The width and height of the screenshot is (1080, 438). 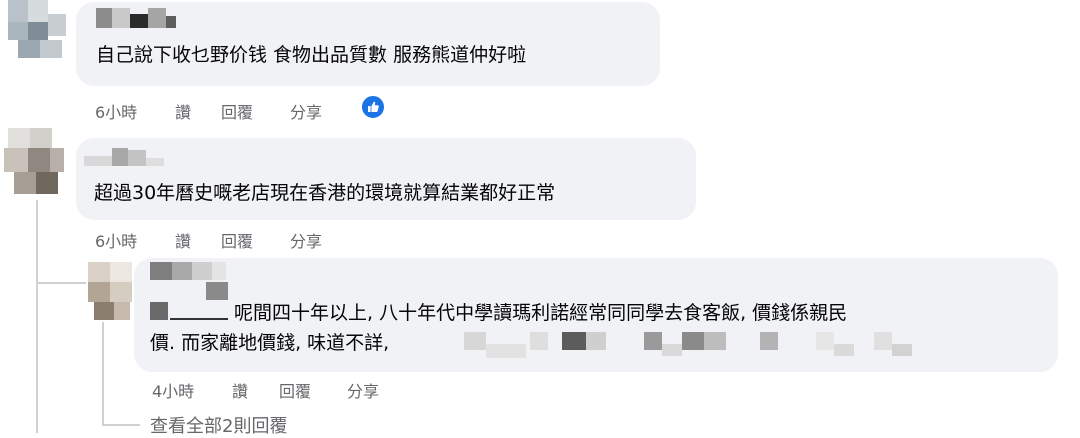 What do you see at coordinates (373, 107) in the screenshot?
I see `thumbs-up-icon` at bounding box center [373, 107].